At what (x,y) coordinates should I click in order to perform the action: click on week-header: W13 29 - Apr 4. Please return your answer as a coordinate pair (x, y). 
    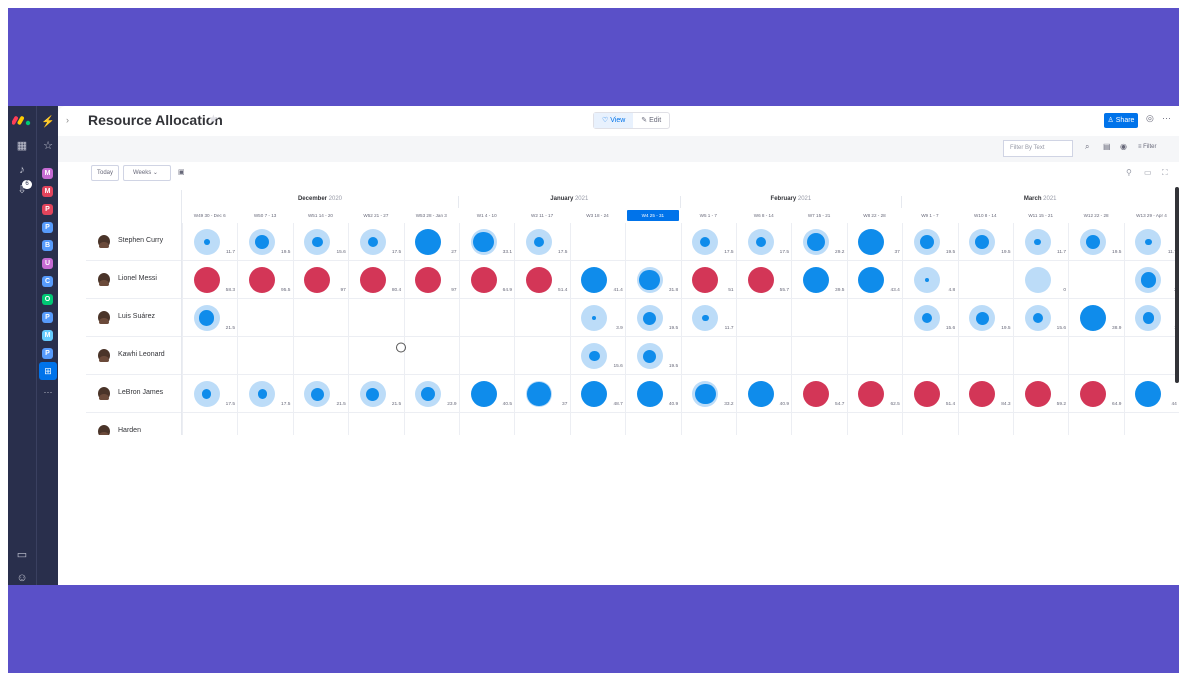
    Looking at the image, I should click on (1151, 215).